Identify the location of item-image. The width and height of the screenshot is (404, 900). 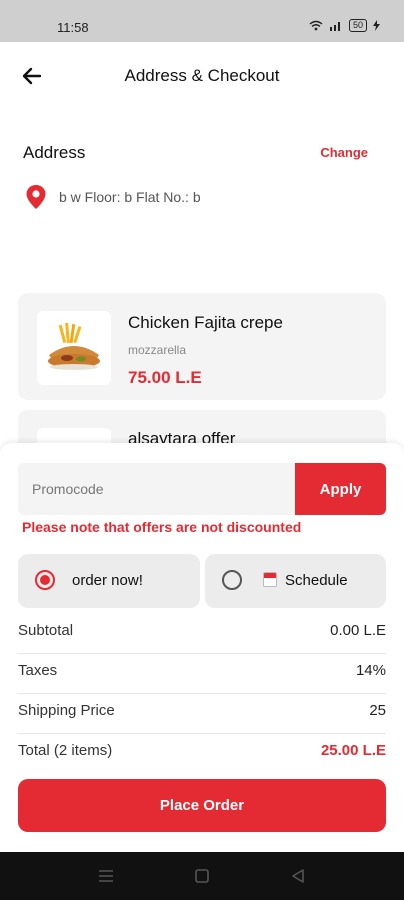
(74, 348).